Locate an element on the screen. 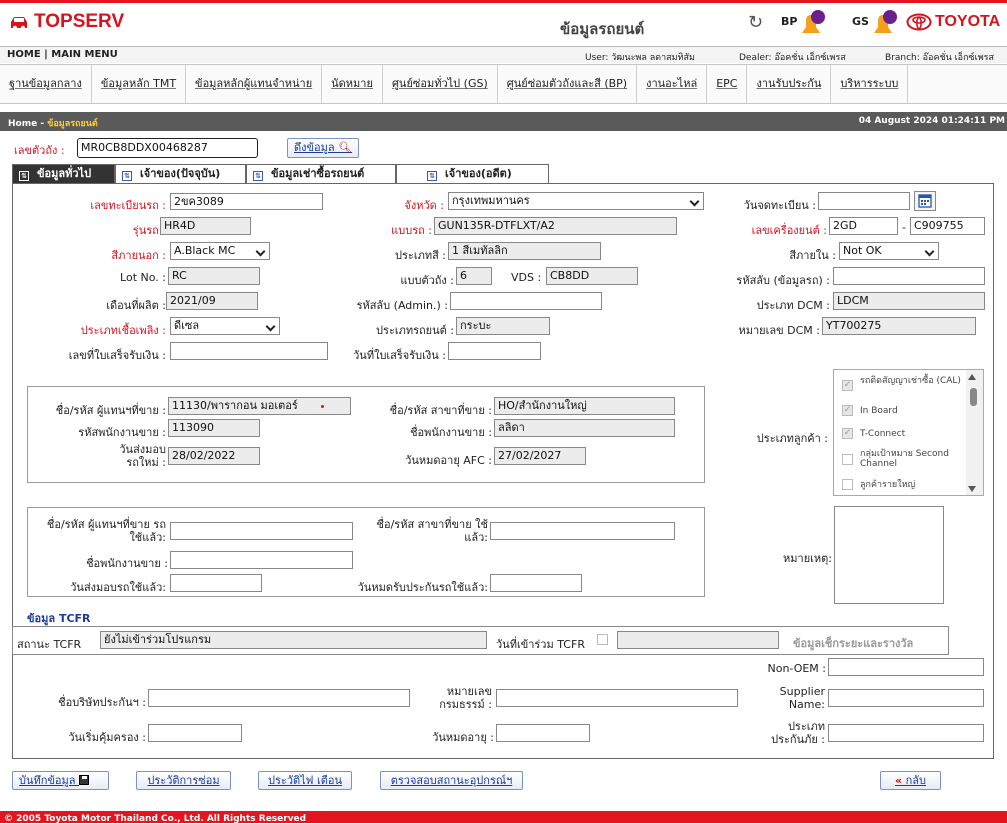 Image resolution: width=1007 pixels, height=823 pixels. menu-item-central-db: ฐานข้อมูลกลาง is located at coordinates (46, 84).